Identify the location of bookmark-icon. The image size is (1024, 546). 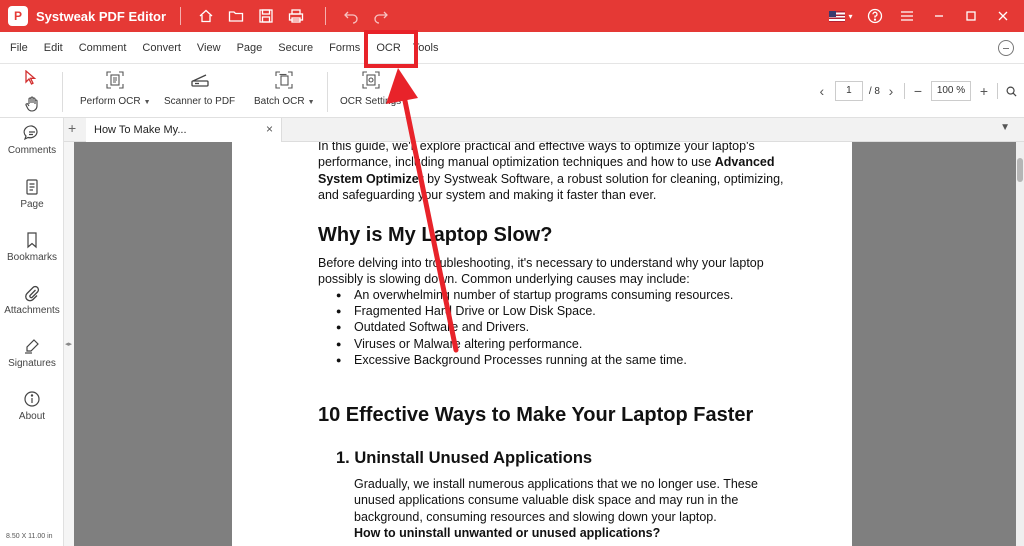
(32, 240).